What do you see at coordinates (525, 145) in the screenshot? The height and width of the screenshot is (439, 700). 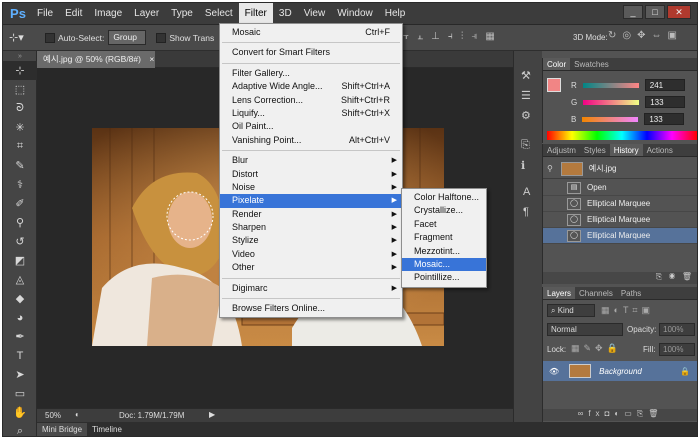 I see `clone-source-icon: ⎘` at bounding box center [525, 145].